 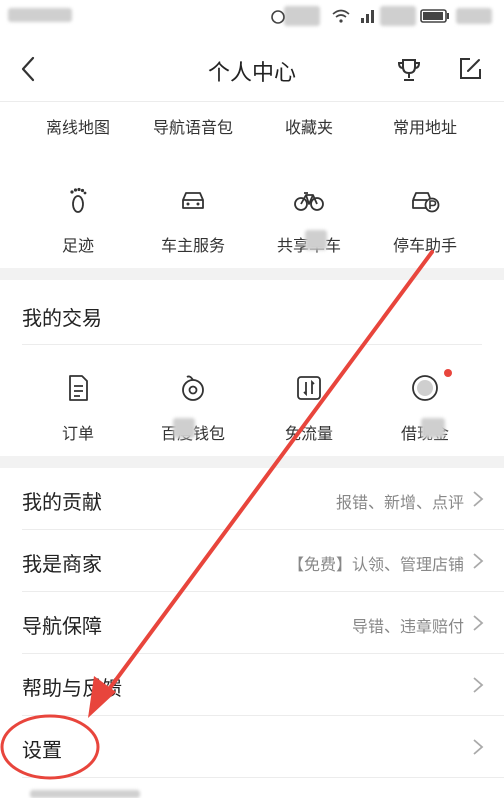 What do you see at coordinates (77, 433) in the screenshot?
I see `trade-label: 订单` at bounding box center [77, 433].